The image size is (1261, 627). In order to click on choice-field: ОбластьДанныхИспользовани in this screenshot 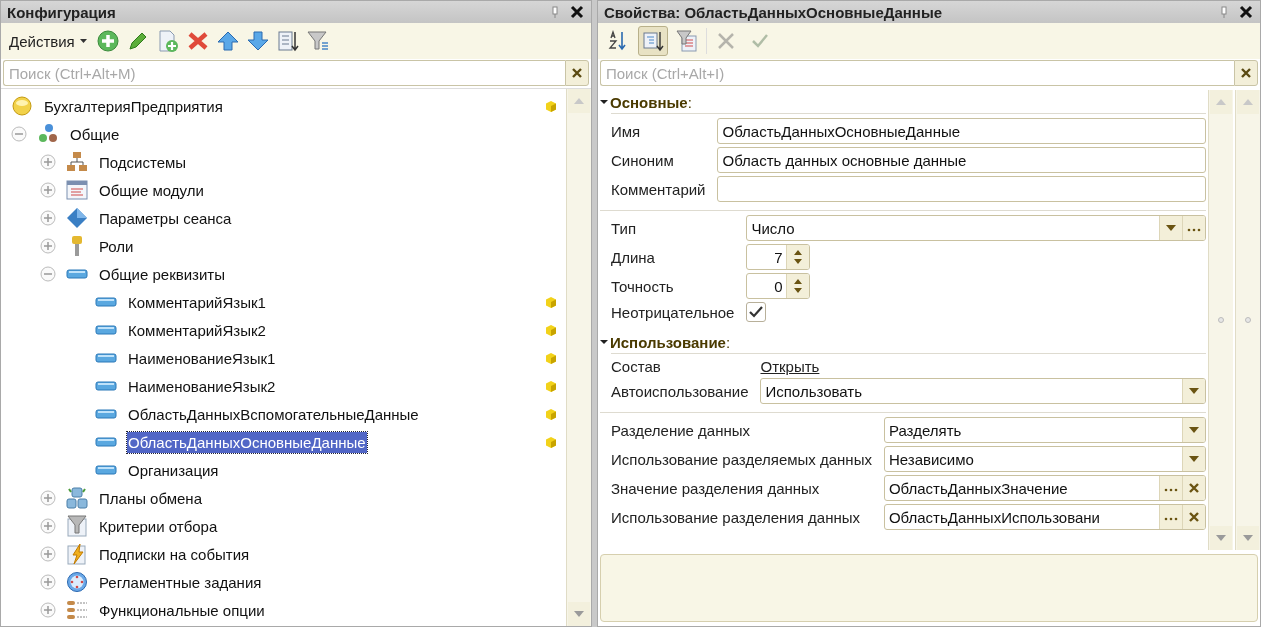, I will do `click(1044, 517)`.